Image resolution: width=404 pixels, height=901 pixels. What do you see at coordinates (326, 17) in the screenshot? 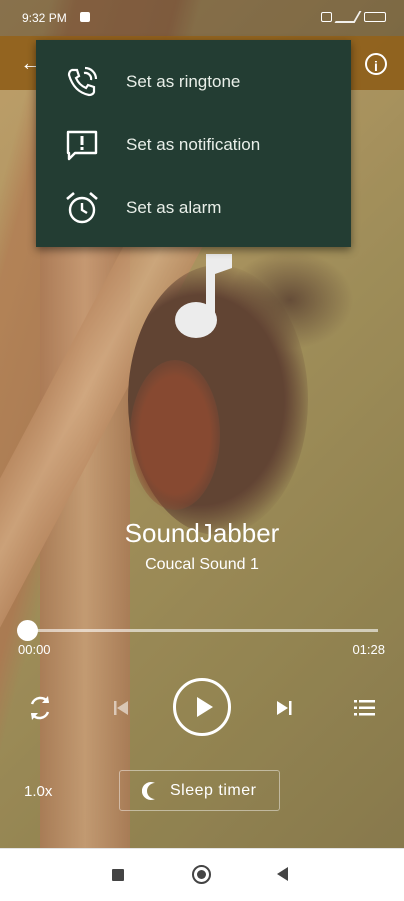
I see `sim-icon` at bounding box center [326, 17].